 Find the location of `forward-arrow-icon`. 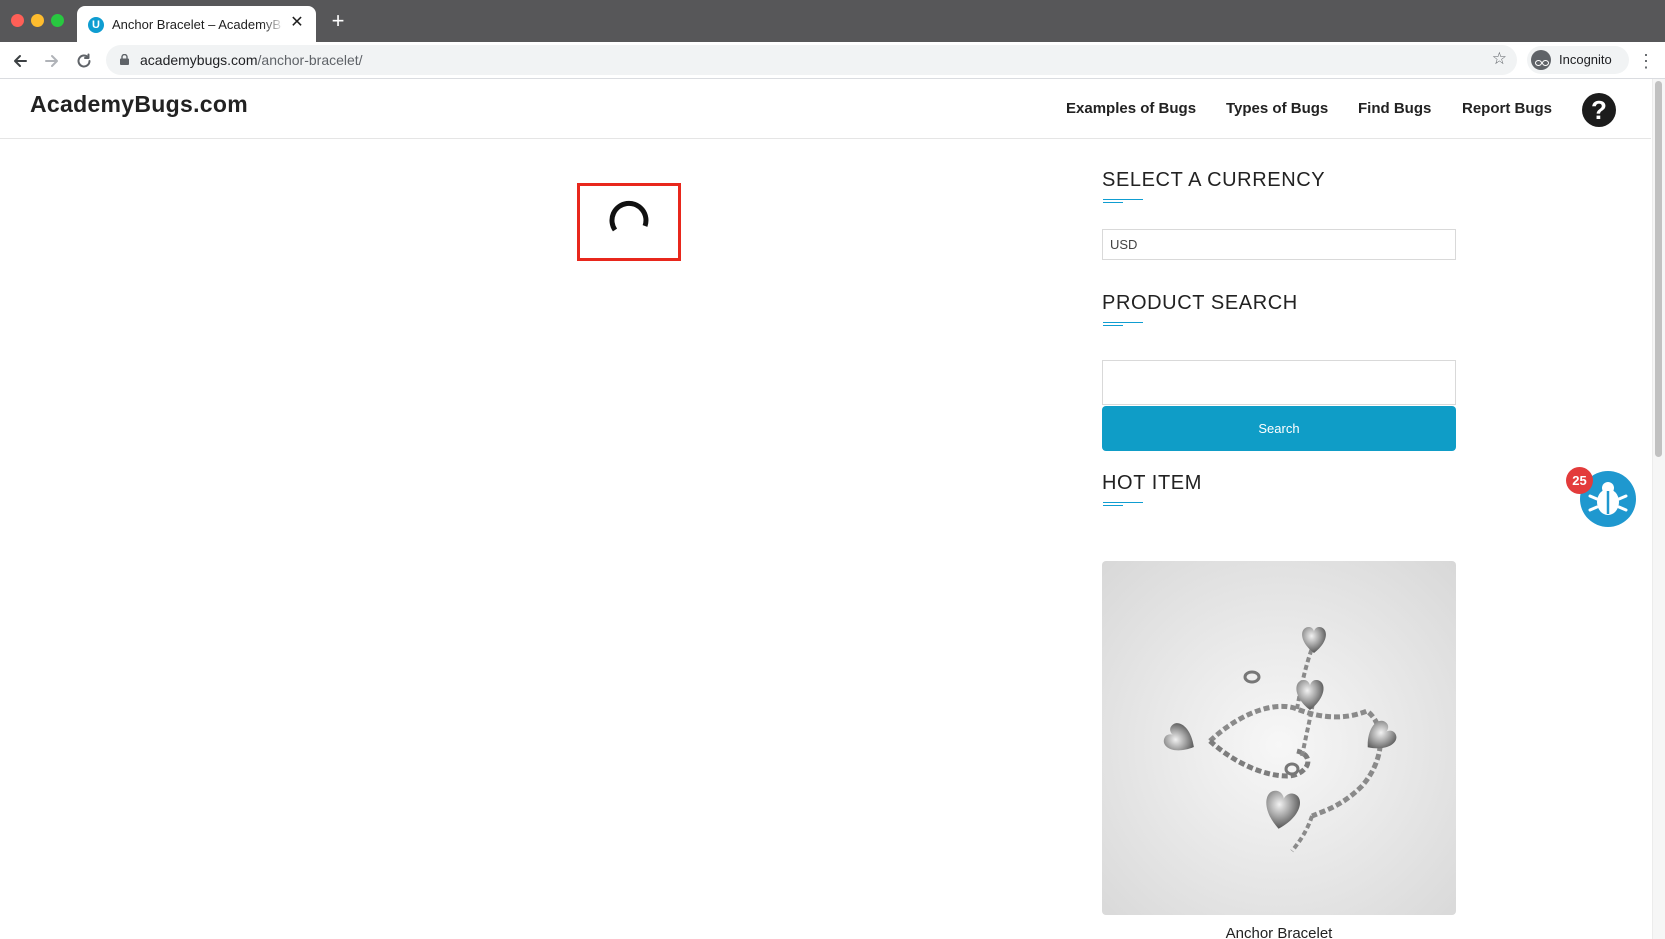

forward-arrow-icon is located at coordinates (52, 61).